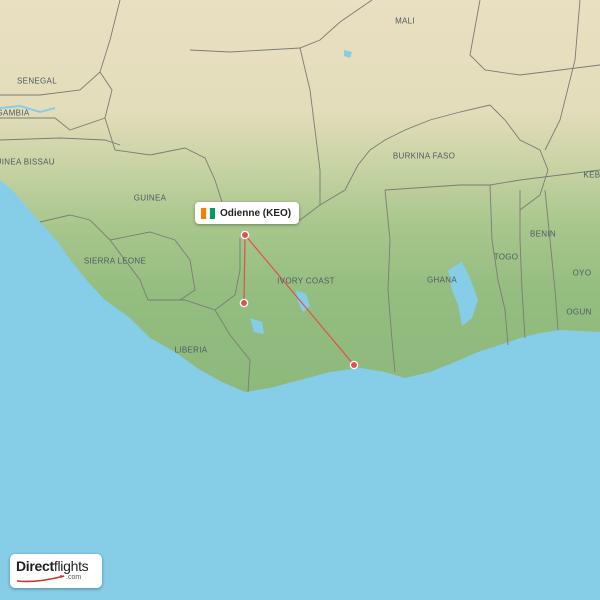 This screenshot has width=600, height=600. I want to click on plane-swoosh-icon, so click(40, 579).